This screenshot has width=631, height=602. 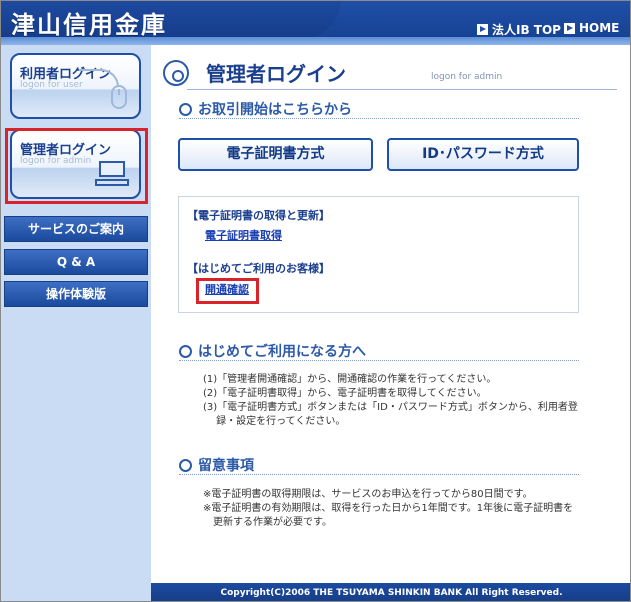 I want to click on first-time-label: 【はじめてご利用のお客様】, so click(x=258, y=268).